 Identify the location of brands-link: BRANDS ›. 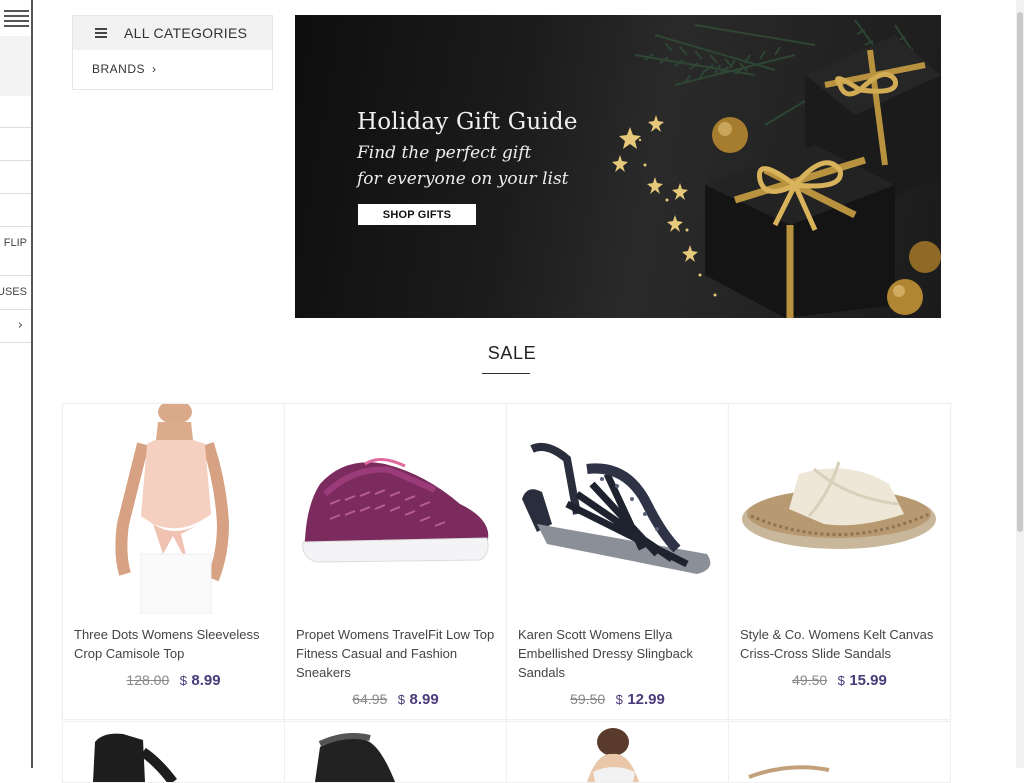
(172, 69).